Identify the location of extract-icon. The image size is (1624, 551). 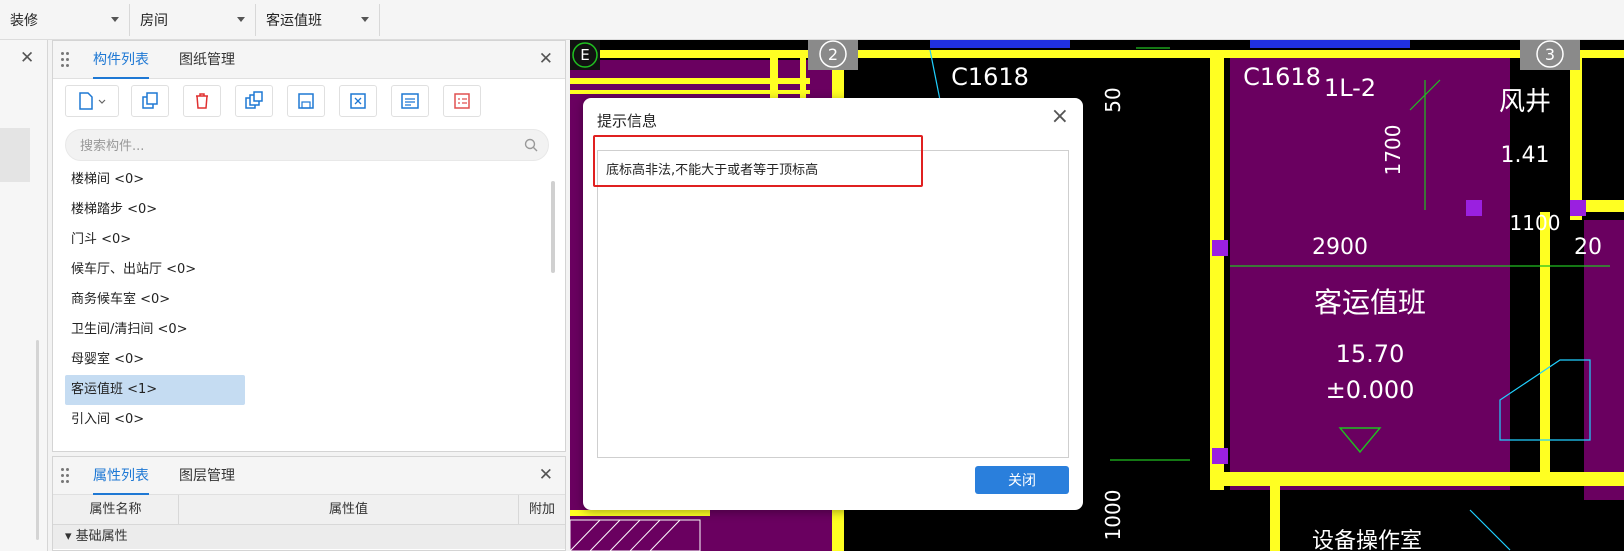
(358, 101).